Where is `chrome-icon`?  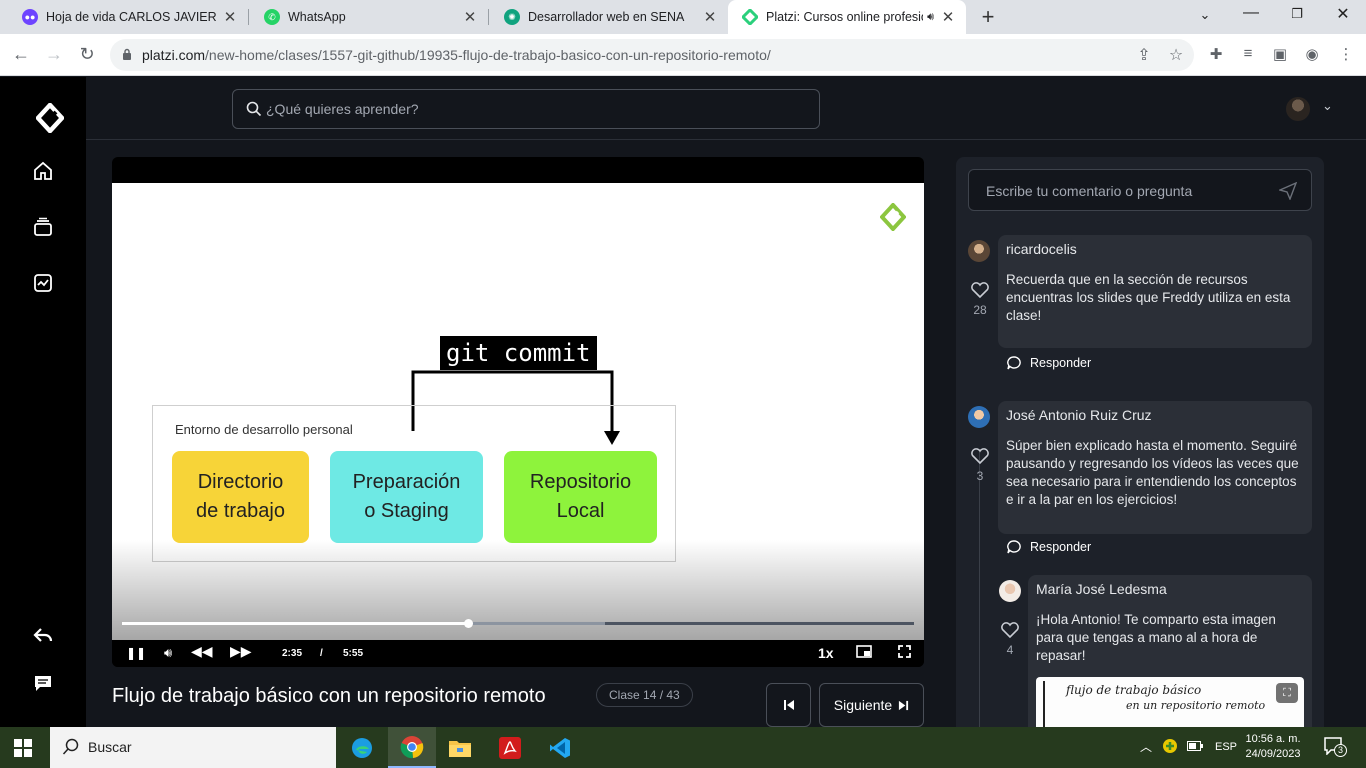
chrome-icon is located at coordinates (412, 747).